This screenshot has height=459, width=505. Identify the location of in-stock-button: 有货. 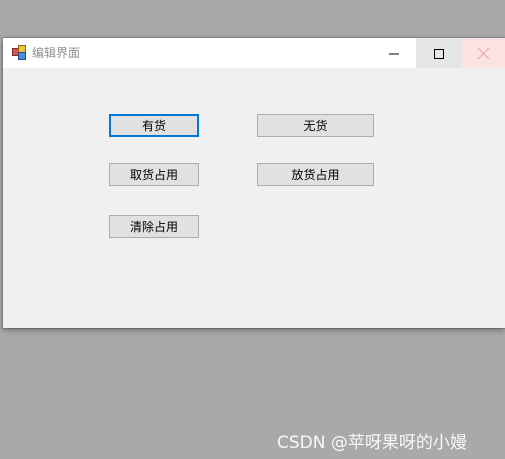
(154, 125).